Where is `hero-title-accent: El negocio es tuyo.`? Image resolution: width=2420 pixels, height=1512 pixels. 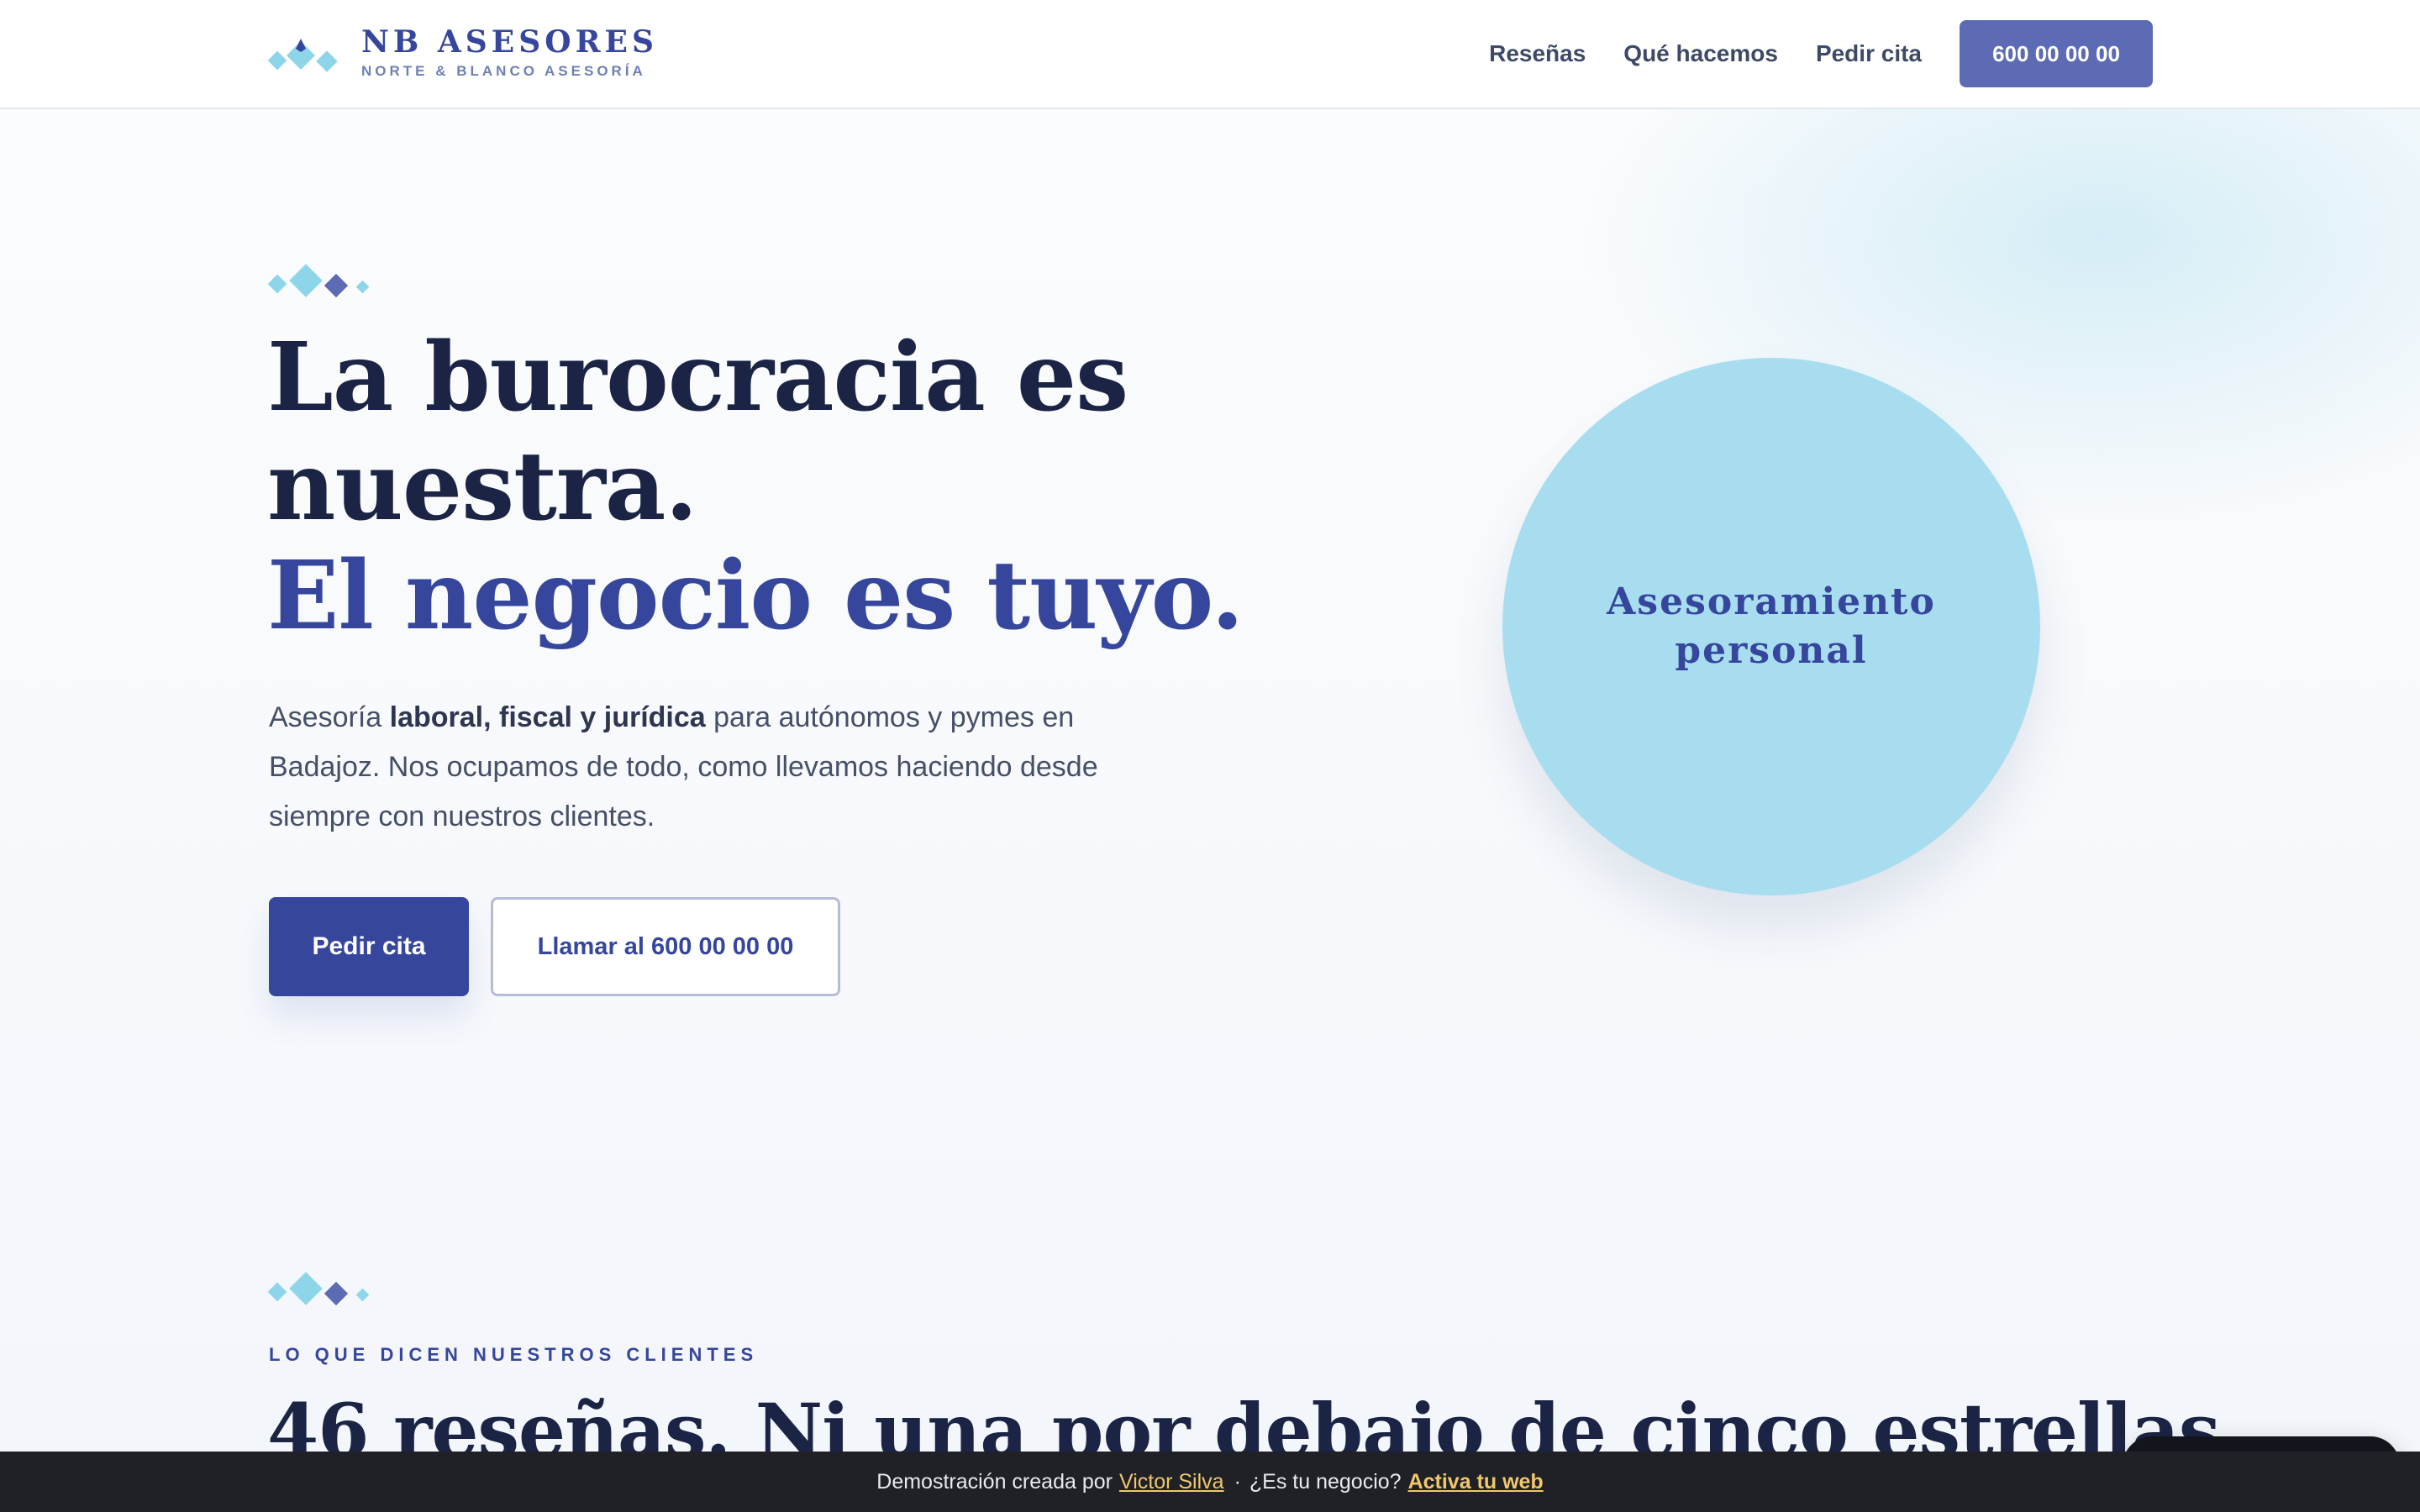
hero-title-accent: El negocio es tuyo. is located at coordinates (755, 596).